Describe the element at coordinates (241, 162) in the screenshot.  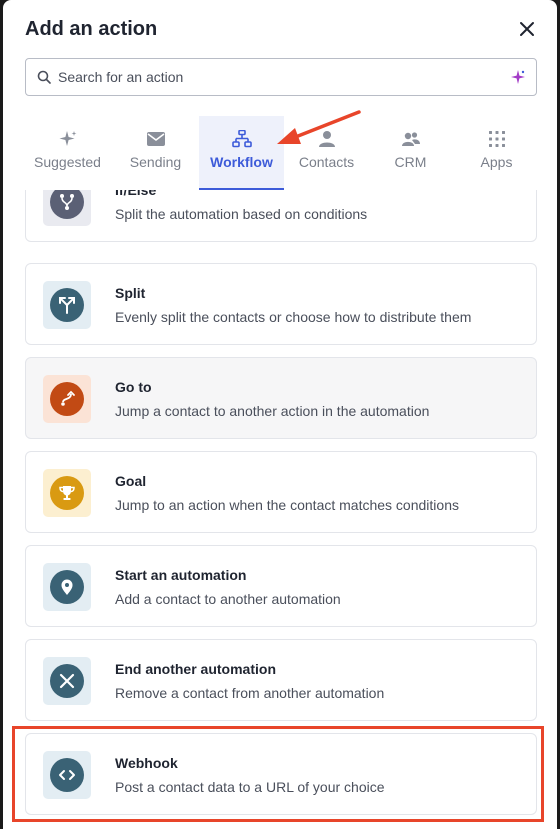
I see `tab-label: Workflow` at that location.